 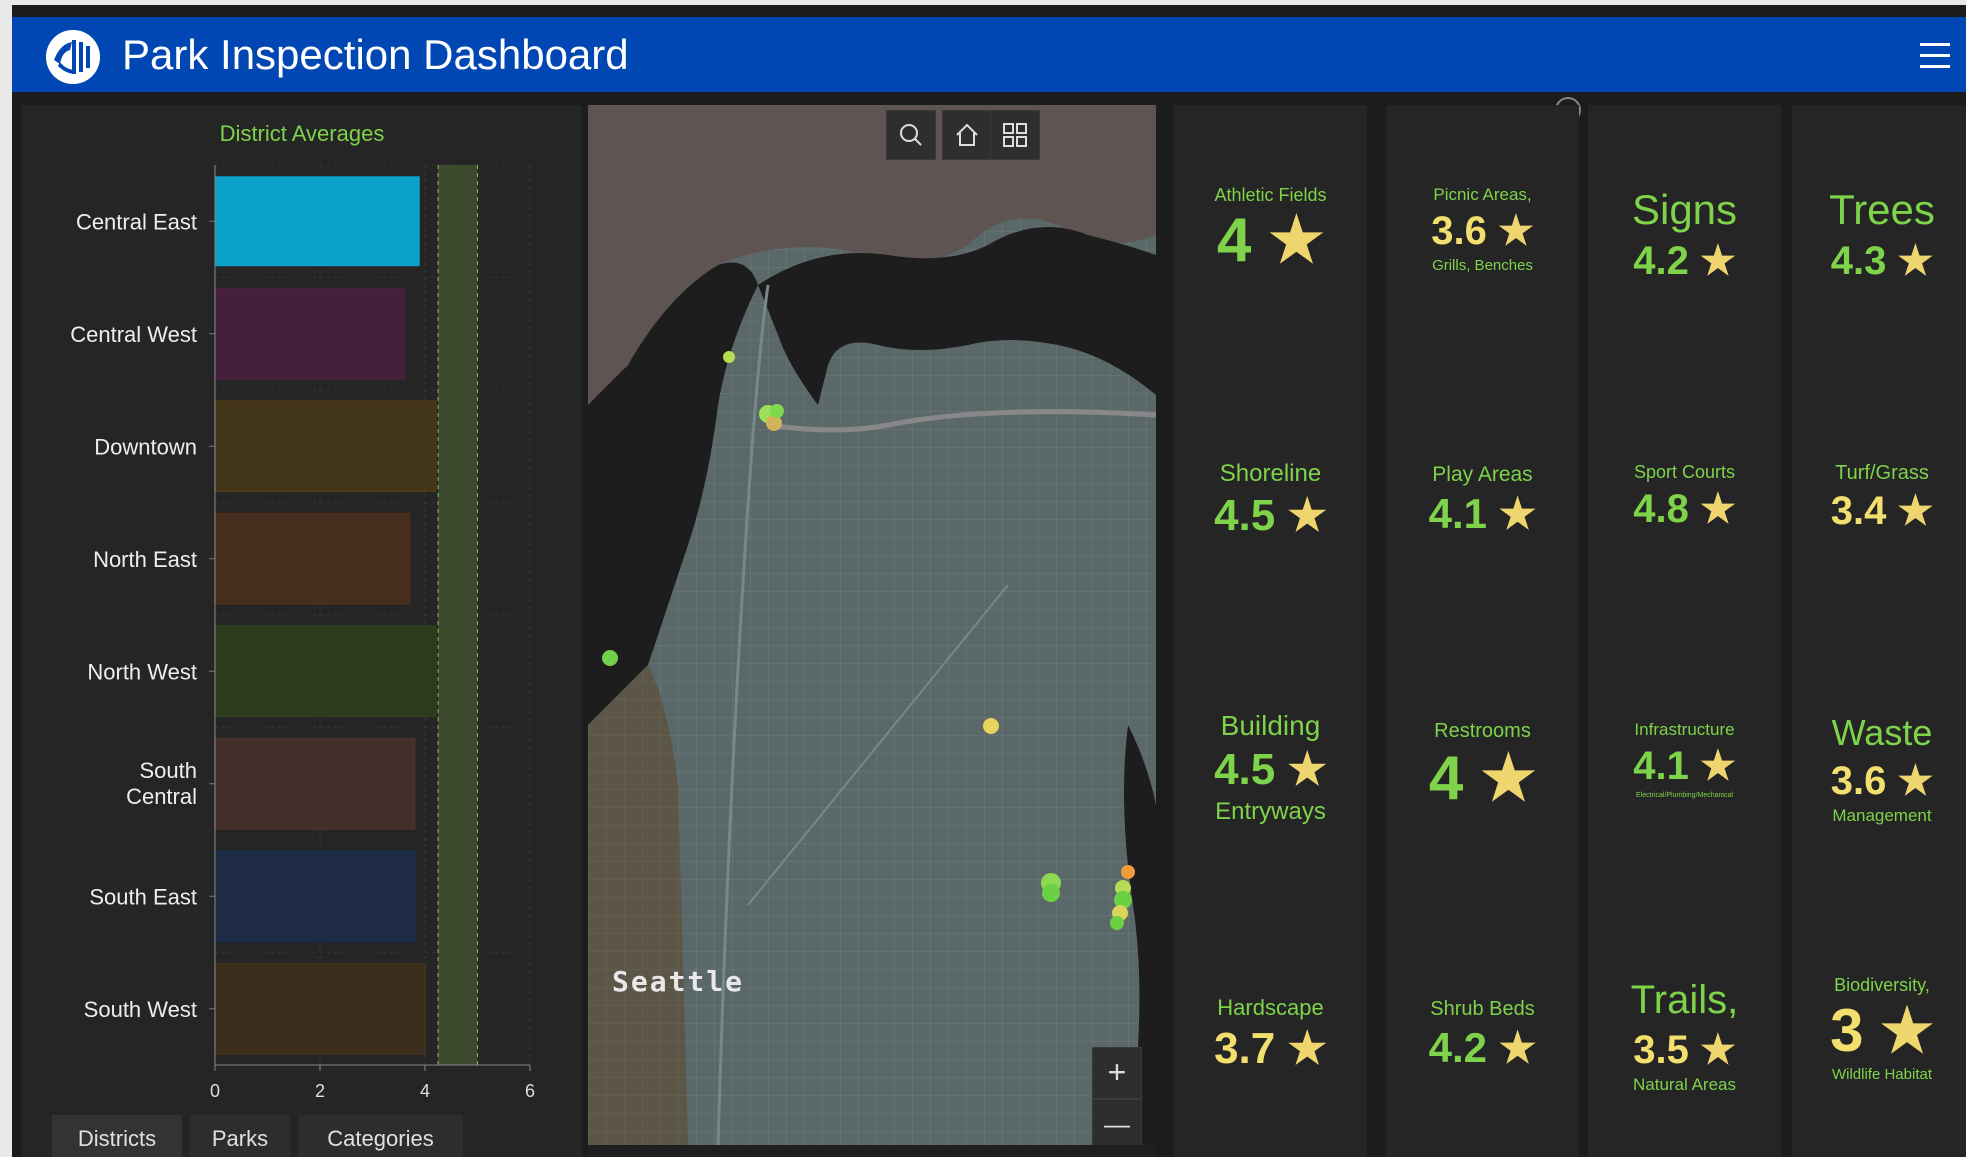 I want to click on category-score: 3.7 ★, so click(x=1270, y=1048).